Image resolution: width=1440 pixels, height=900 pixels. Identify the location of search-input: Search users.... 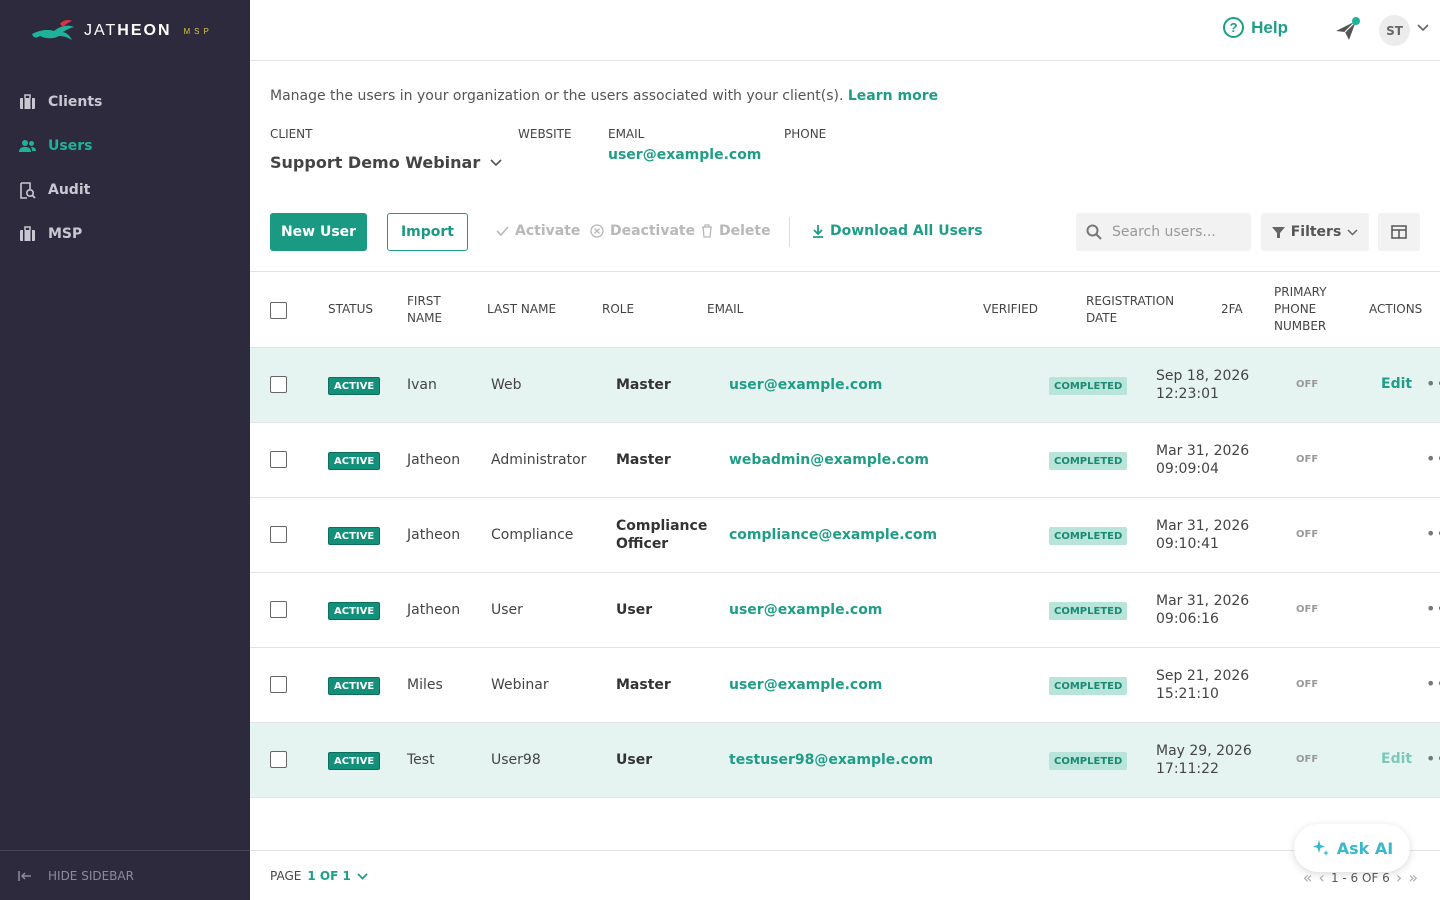
(1163, 232).